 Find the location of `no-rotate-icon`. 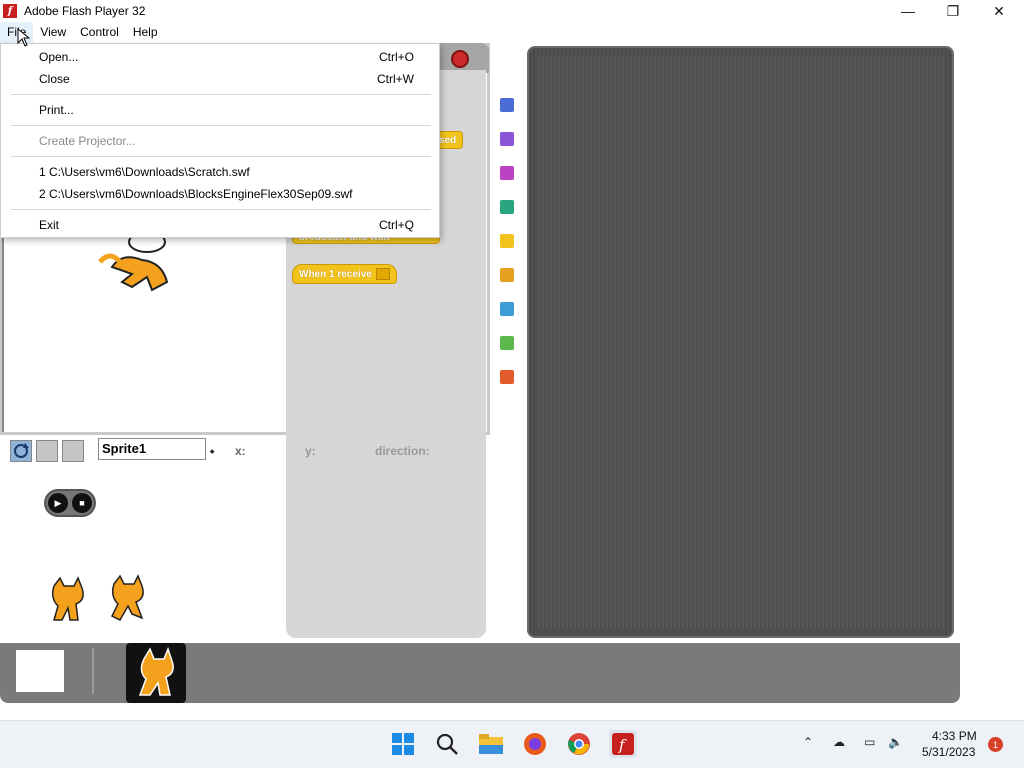

no-rotate-icon is located at coordinates (73, 451).